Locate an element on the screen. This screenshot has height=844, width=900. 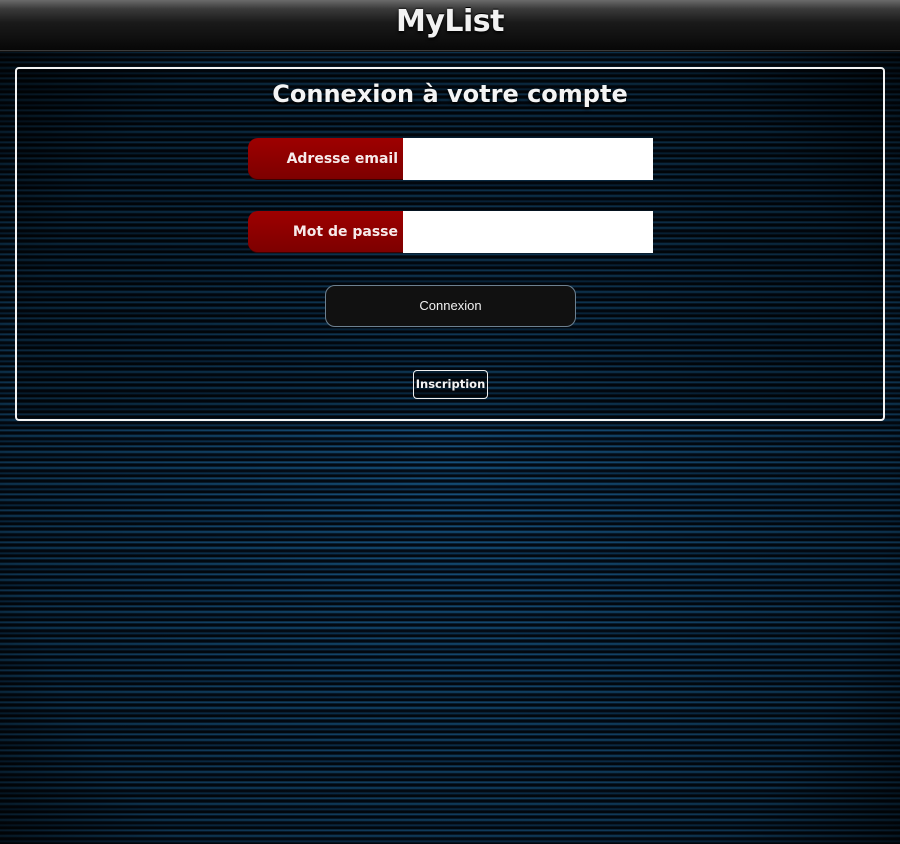
email-field-group: Adresse email is located at coordinates (450, 159).